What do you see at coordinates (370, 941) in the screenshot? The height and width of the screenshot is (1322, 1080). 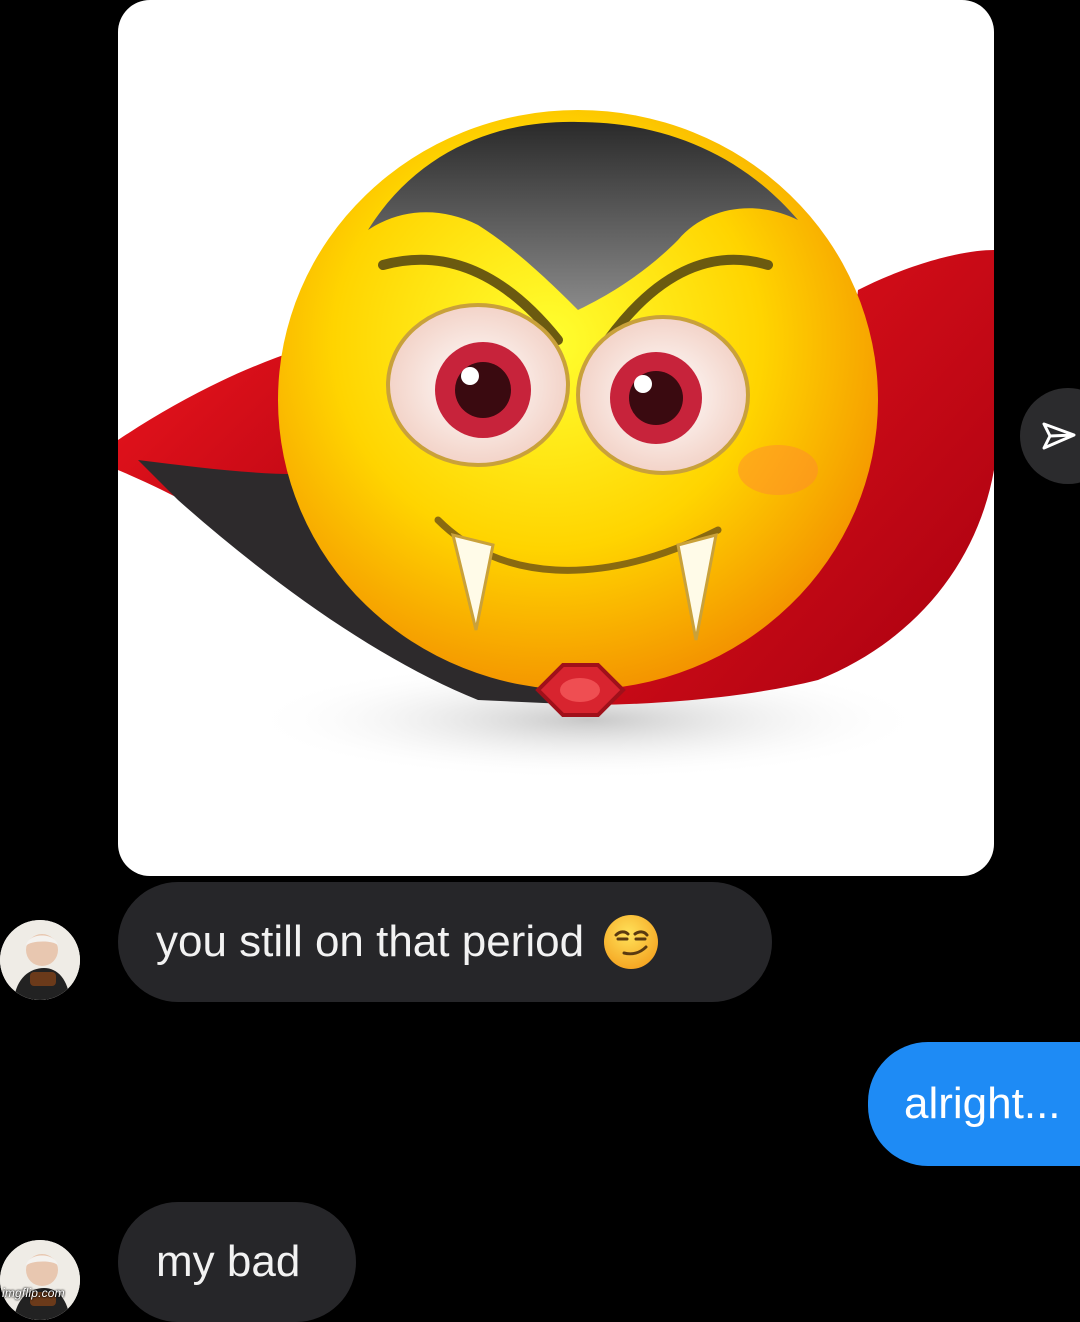 I see `message-text: you still on that period` at bounding box center [370, 941].